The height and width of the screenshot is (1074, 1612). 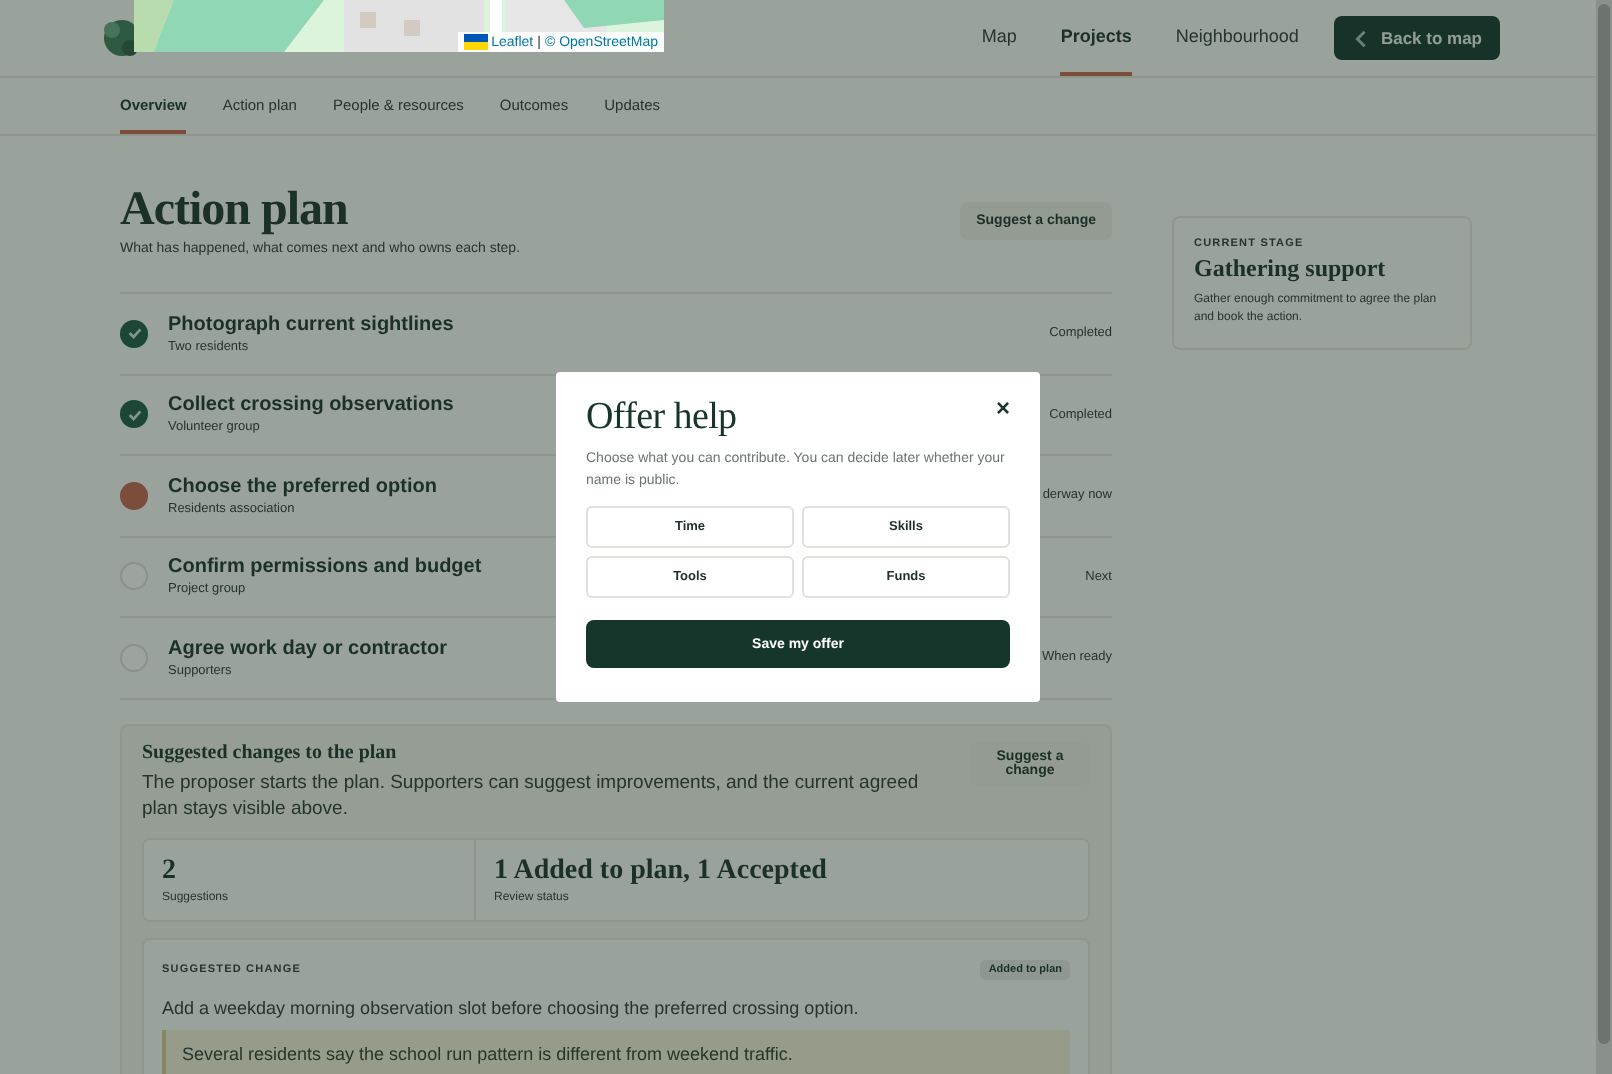 What do you see at coordinates (1417, 38) in the screenshot?
I see `back-to-map-button: Back to map` at bounding box center [1417, 38].